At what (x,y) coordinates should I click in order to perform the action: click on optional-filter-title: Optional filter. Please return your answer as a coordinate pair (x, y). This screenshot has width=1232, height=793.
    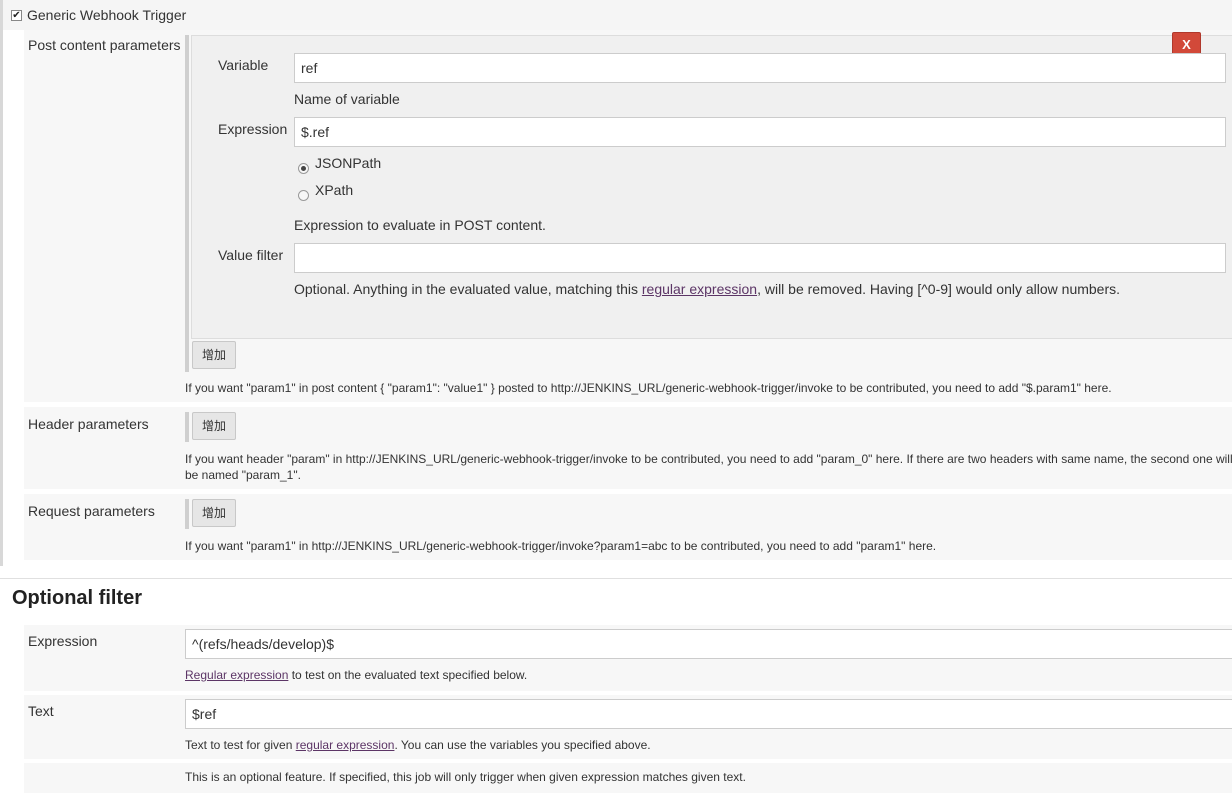
    Looking at the image, I should click on (77, 598).